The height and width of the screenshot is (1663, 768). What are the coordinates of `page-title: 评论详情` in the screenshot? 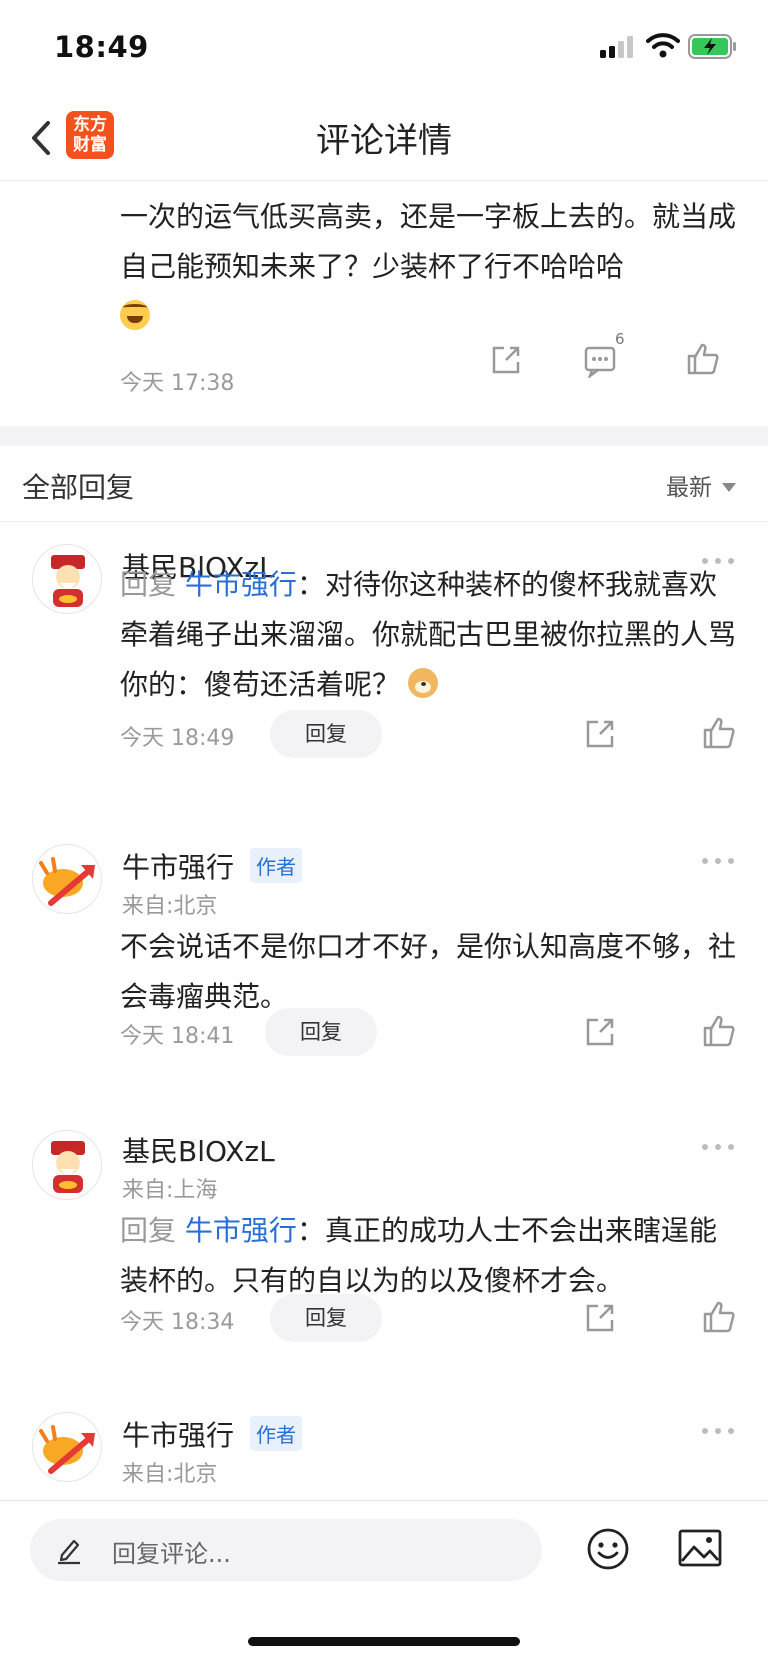 It's located at (384, 141).